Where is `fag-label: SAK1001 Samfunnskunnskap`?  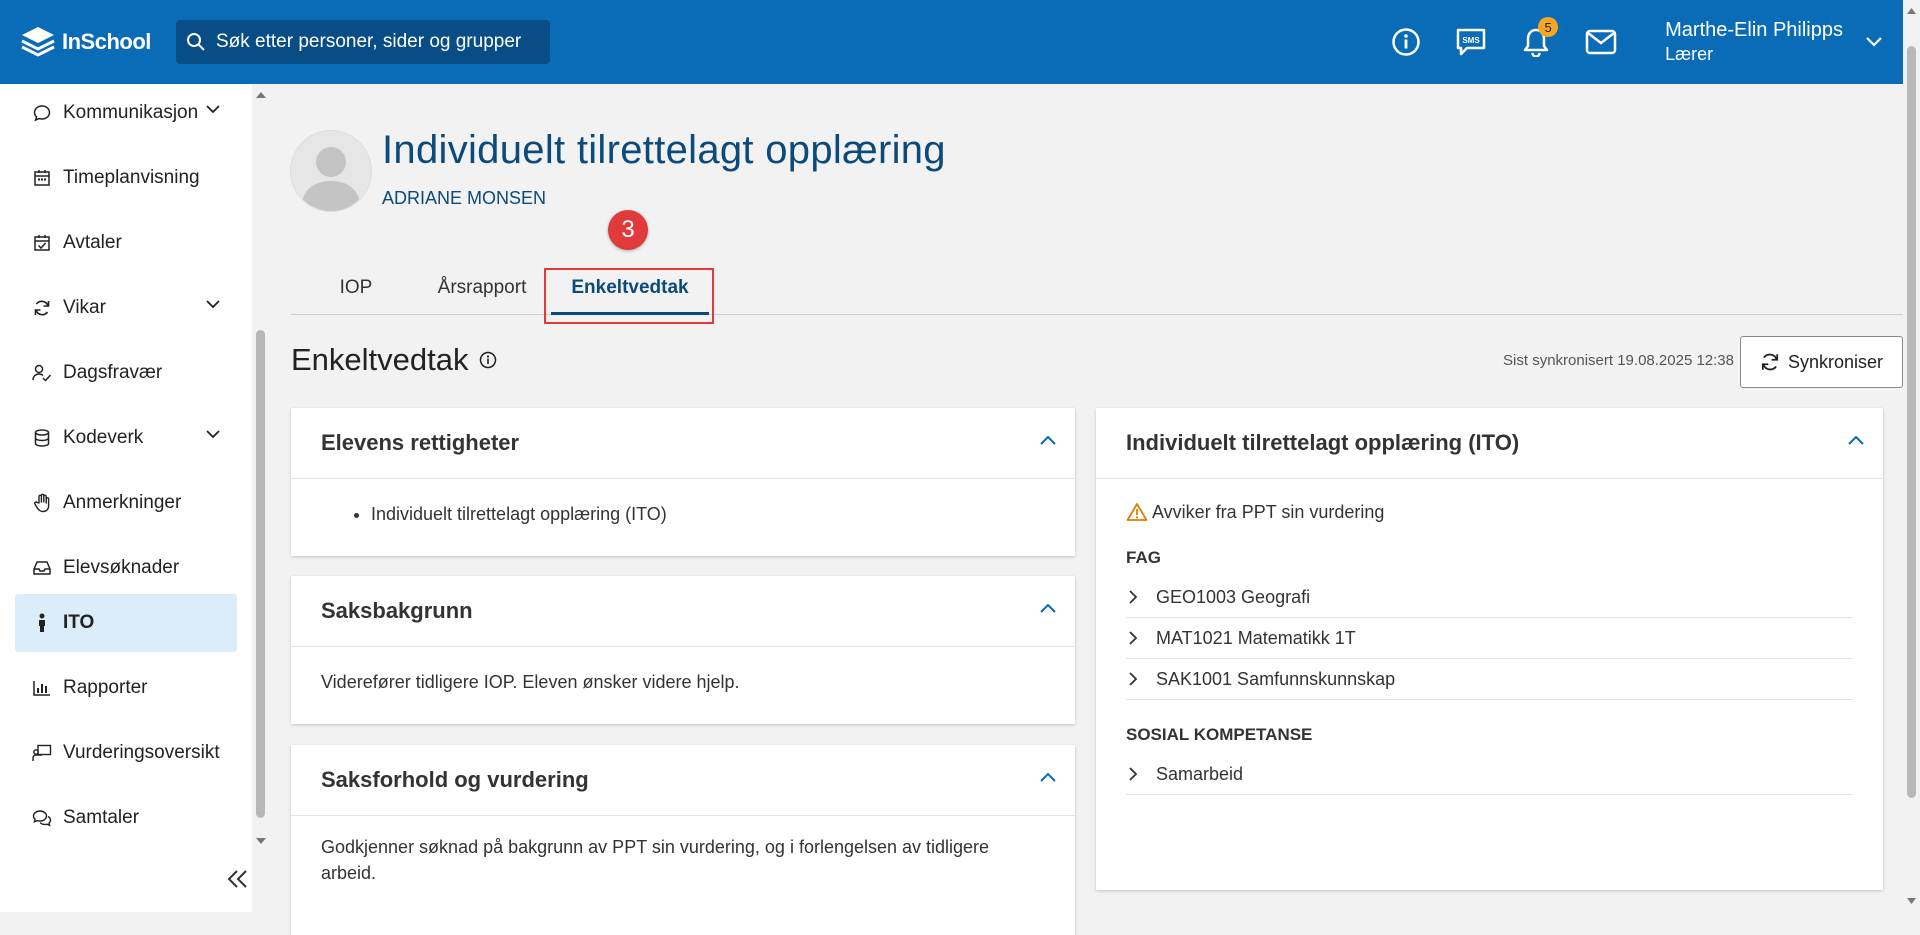 fag-label: SAK1001 Samfunnskunnskap is located at coordinates (1276, 679).